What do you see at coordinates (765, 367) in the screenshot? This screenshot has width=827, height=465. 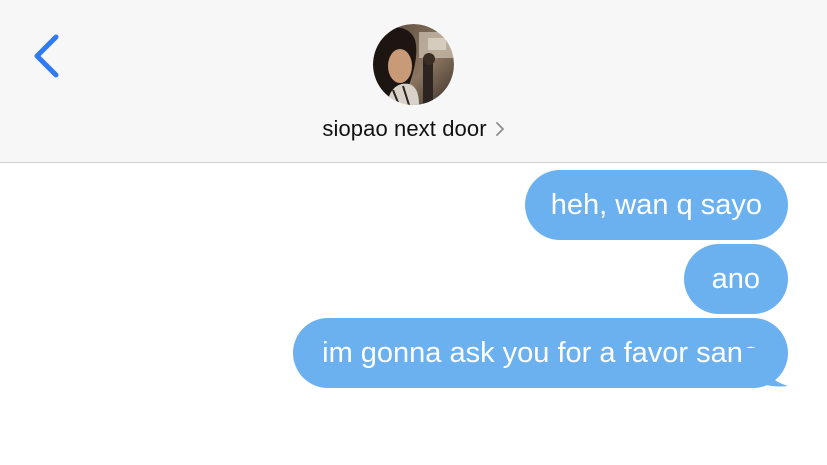 I see `bubble-tail` at bounding box center [765, 367].